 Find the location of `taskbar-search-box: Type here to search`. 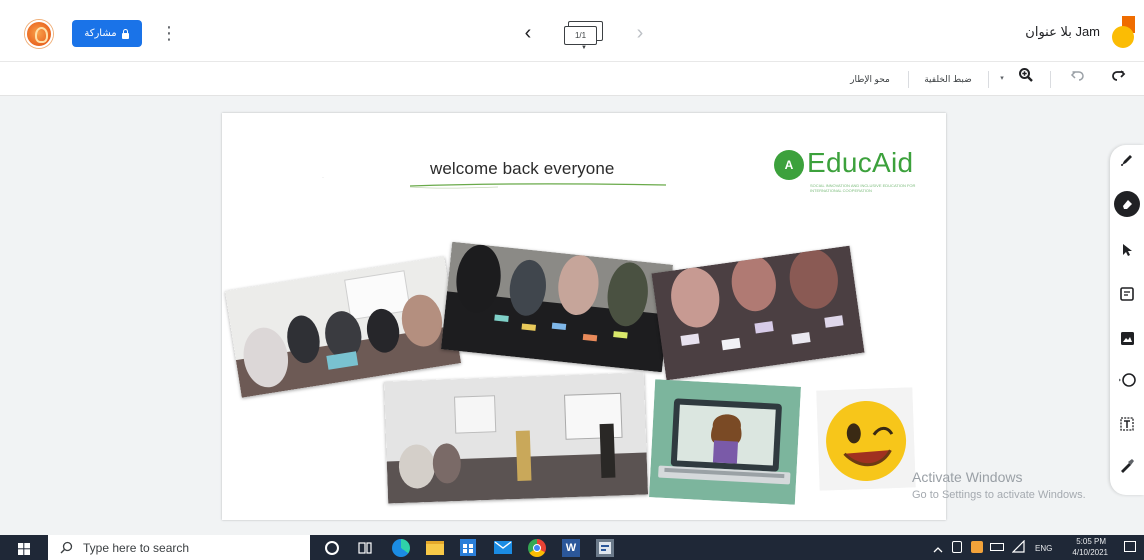

taskbar-search-box: Type here to search is located at coordinates (179, 547).